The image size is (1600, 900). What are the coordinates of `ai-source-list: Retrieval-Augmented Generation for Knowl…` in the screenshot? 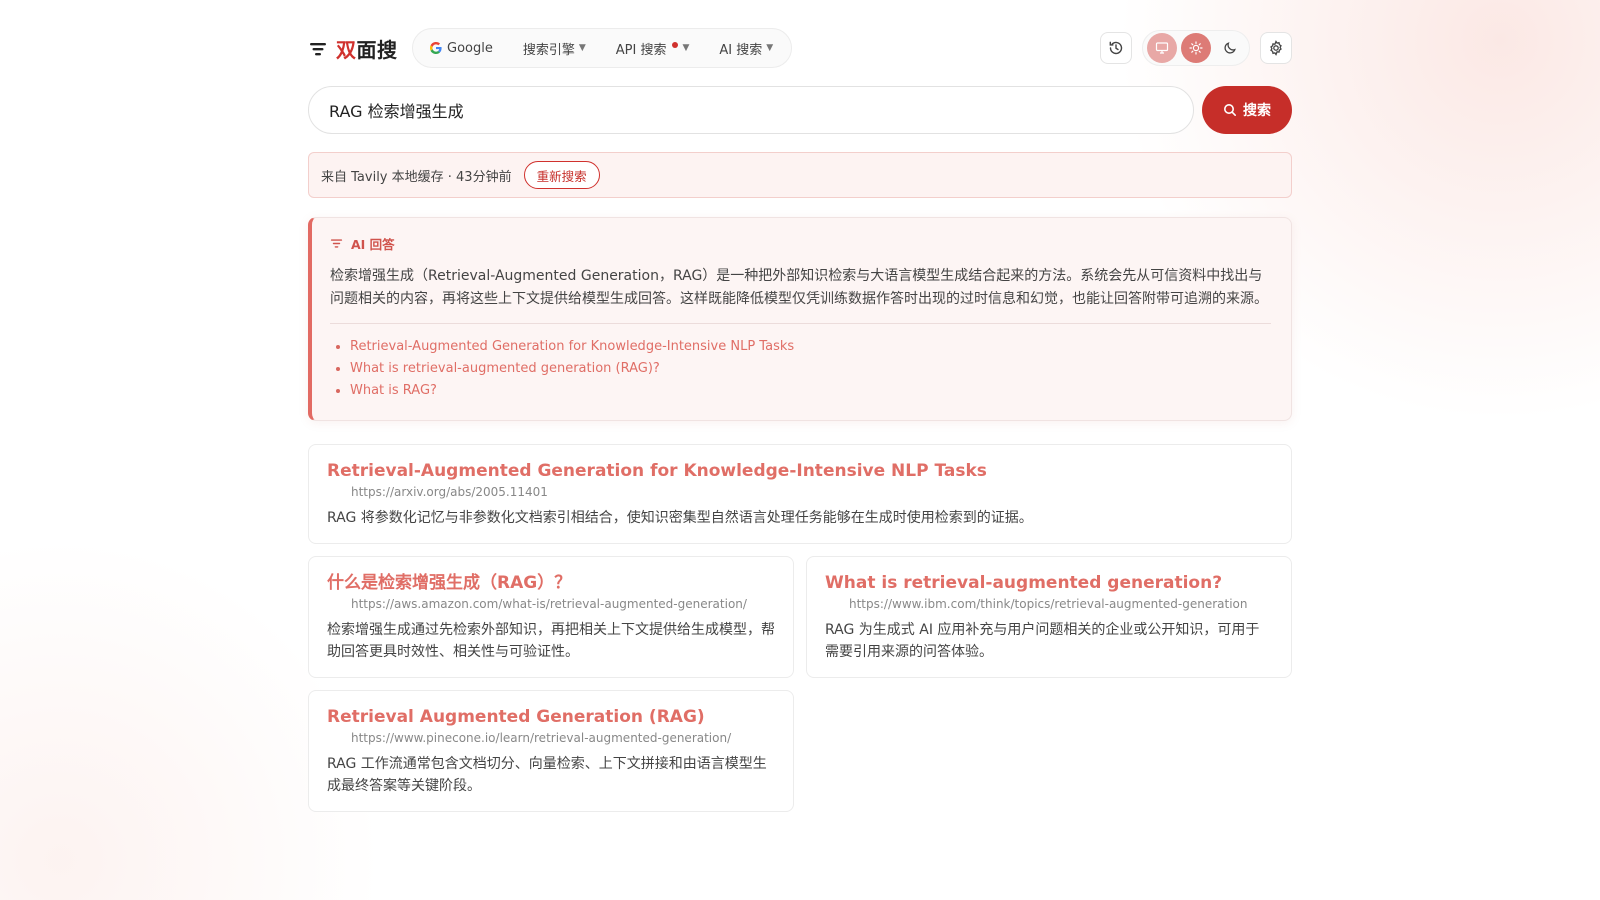 It's located at (800, 369).